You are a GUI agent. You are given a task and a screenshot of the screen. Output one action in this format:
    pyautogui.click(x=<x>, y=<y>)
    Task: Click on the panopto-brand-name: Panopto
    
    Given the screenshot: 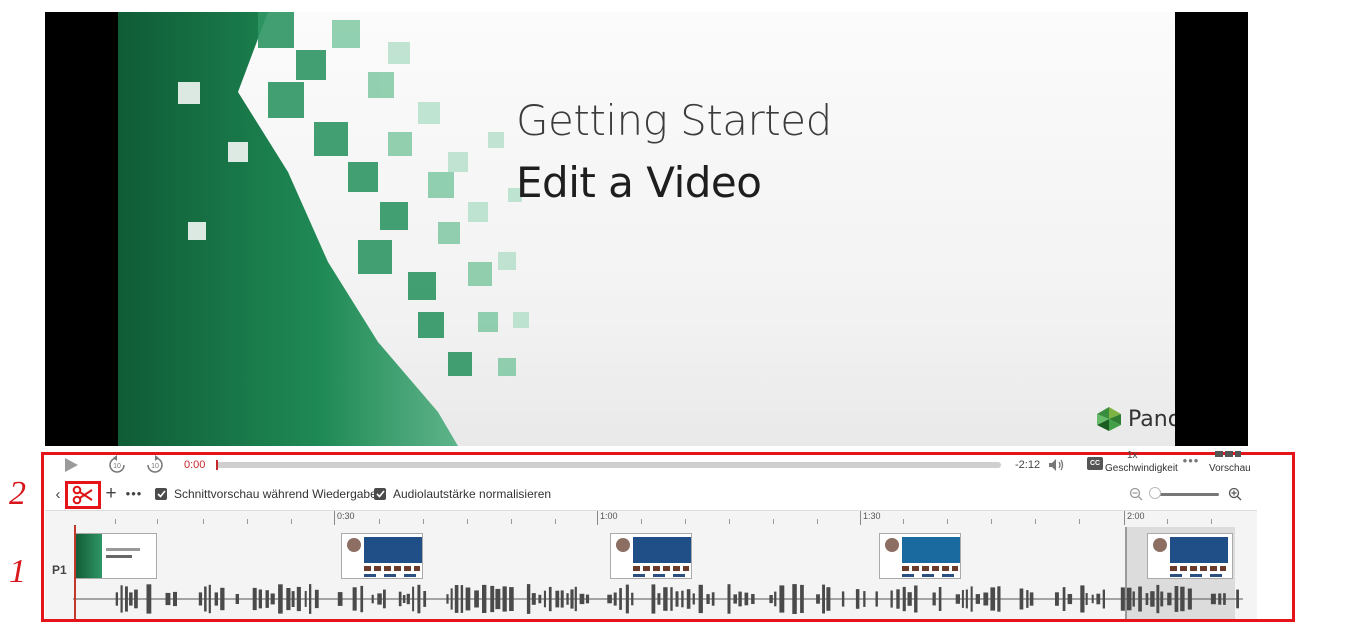 What is the action you would take?
    pyautogui.click(x=1151, y=419)
    